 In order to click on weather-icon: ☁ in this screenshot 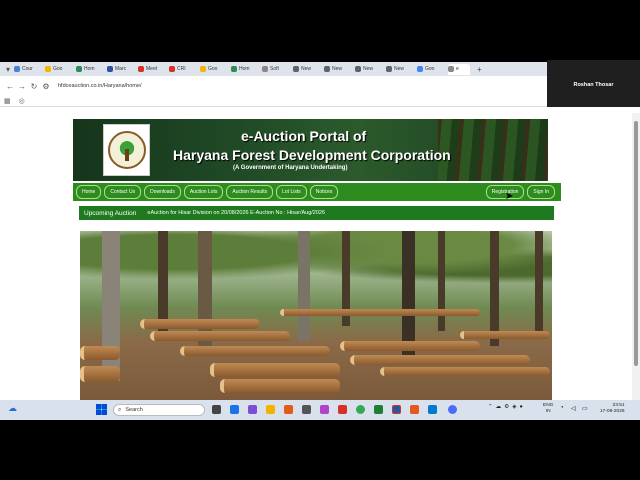, I will do `click(12, 408)`.